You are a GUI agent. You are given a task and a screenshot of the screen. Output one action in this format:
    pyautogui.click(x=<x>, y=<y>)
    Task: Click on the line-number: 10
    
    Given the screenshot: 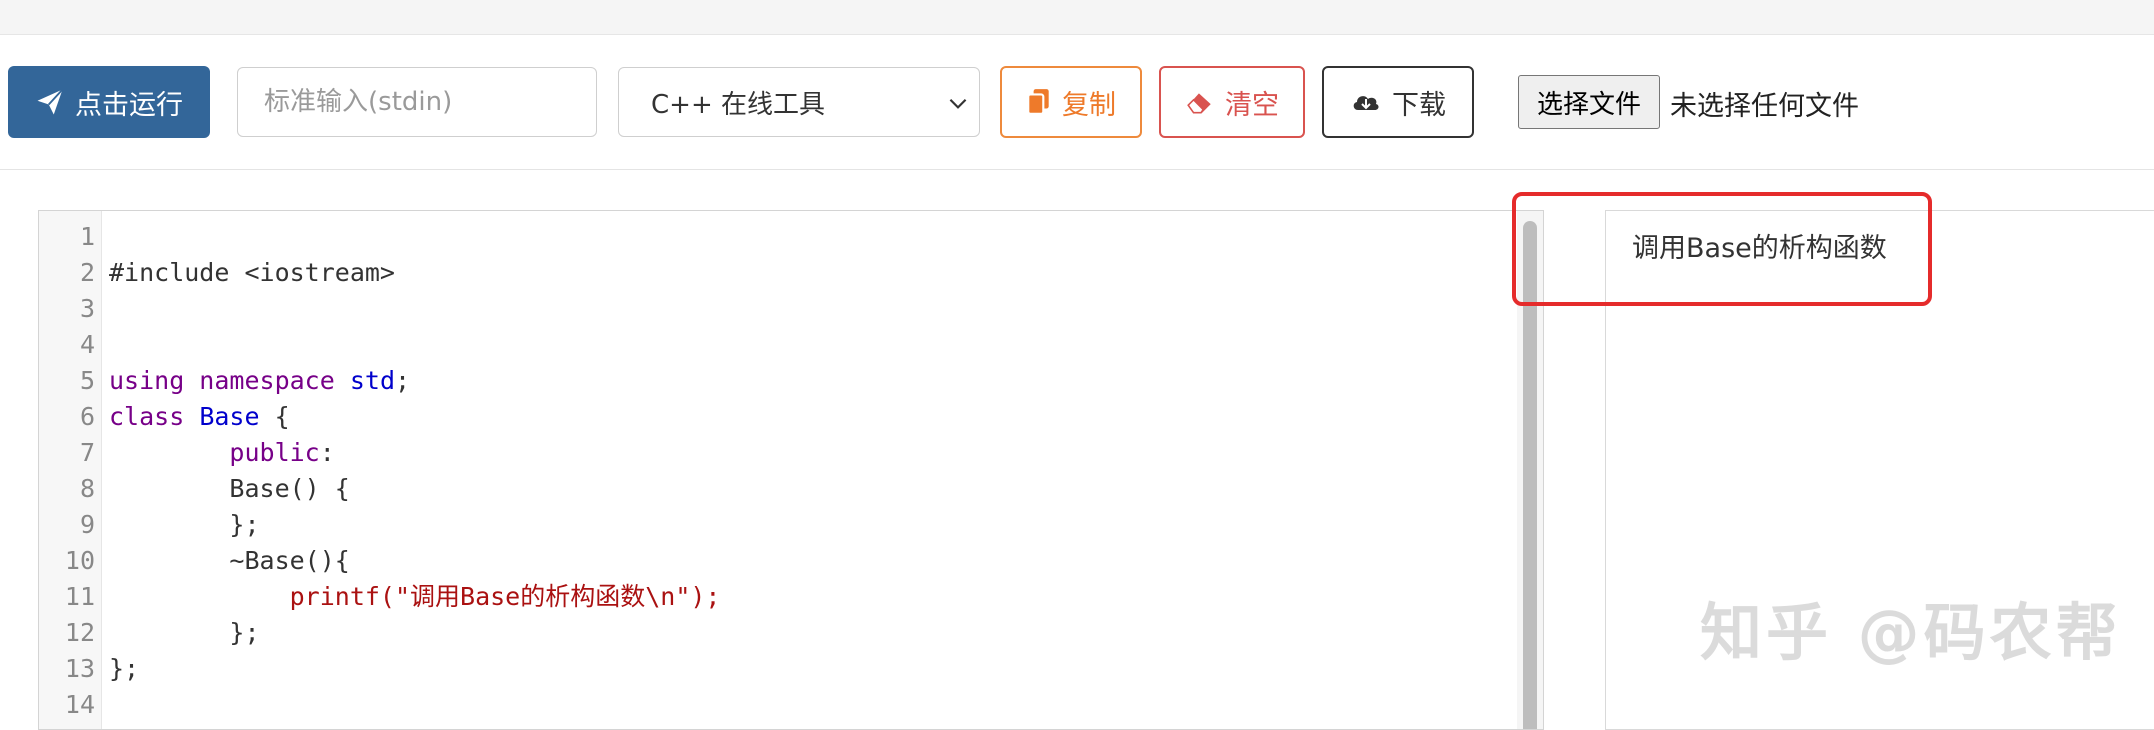 What is the action you would take?
    pyautogui.click(x=79, y=560)
    